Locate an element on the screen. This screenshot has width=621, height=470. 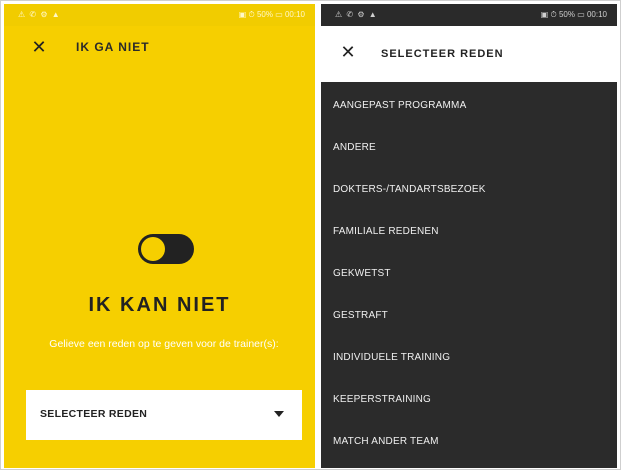
top-bar: ✕ SELECTEER REDEN is located at coordinates (469, 54).